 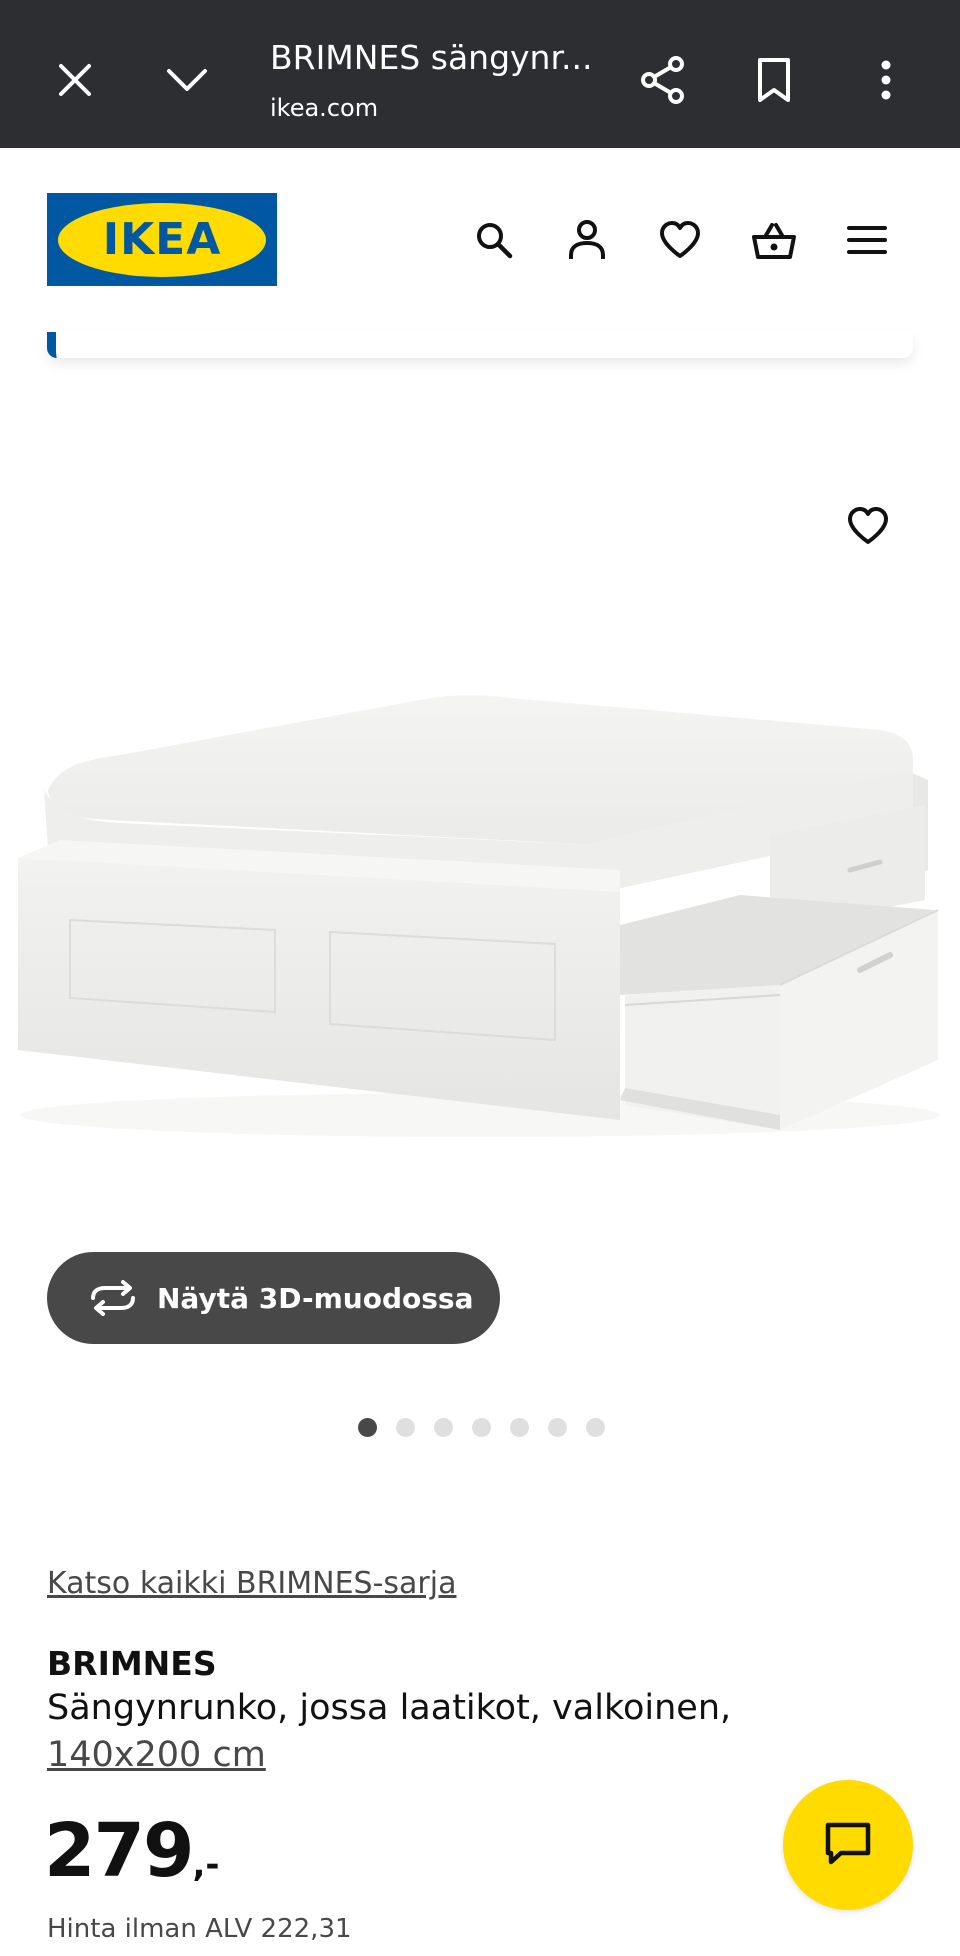 I want to click on view-3d-button: Näytä 3D-muodossa, so click(x=273, y=1298).